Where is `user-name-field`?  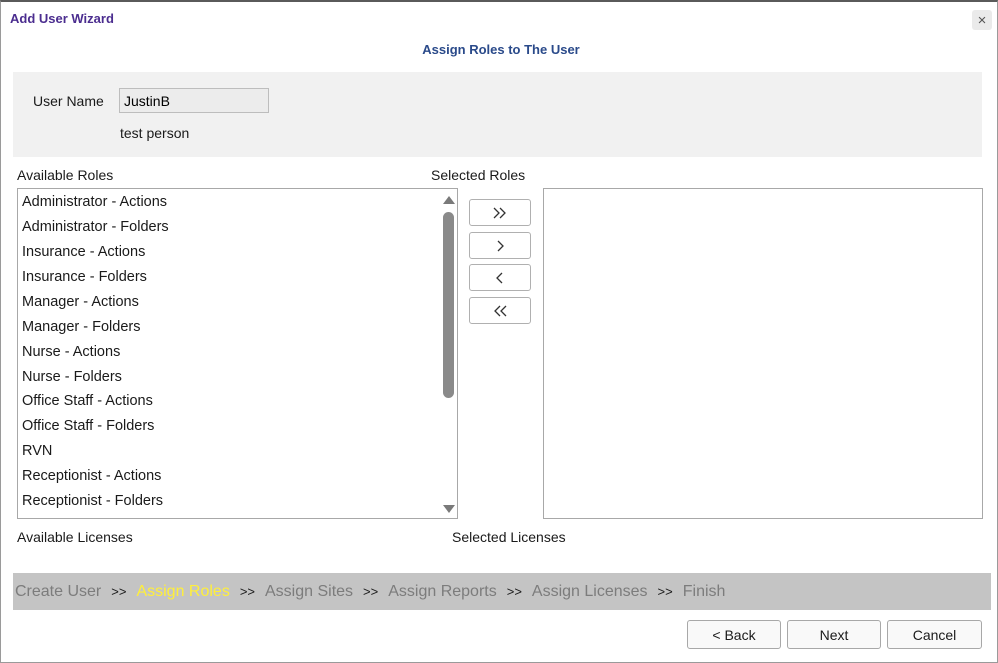 user-name-field is located at coordinates (194, 100).